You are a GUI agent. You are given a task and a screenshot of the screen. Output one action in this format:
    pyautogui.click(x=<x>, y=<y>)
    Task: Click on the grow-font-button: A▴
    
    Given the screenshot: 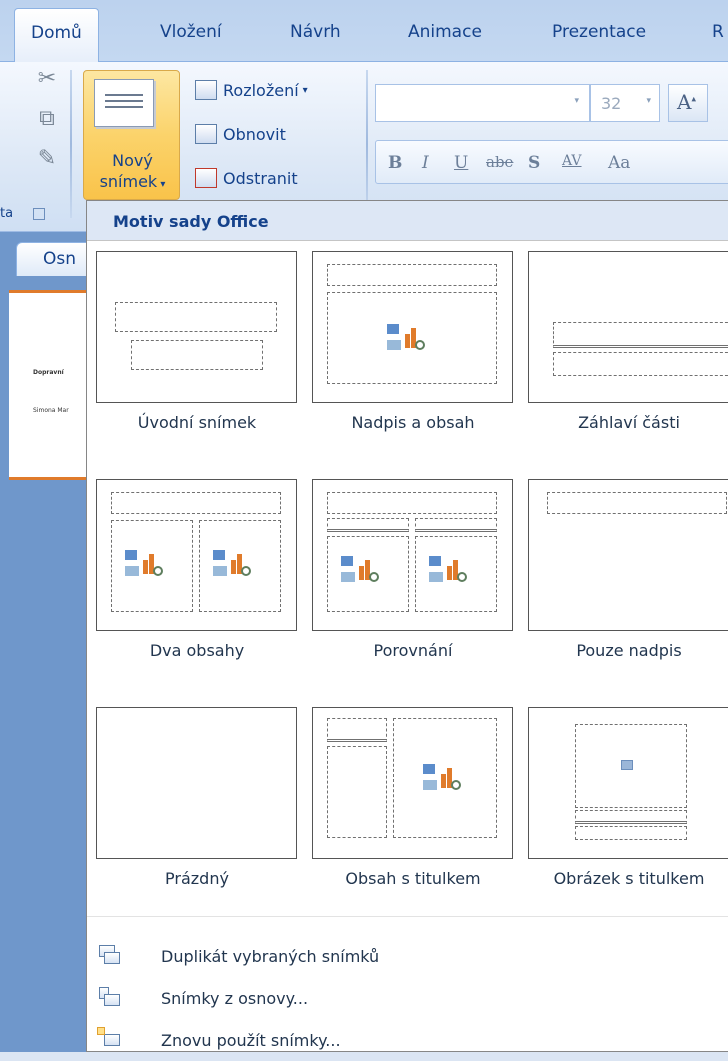 What is the action you would take?
    pyautogui.click(x=688, y=103)
    